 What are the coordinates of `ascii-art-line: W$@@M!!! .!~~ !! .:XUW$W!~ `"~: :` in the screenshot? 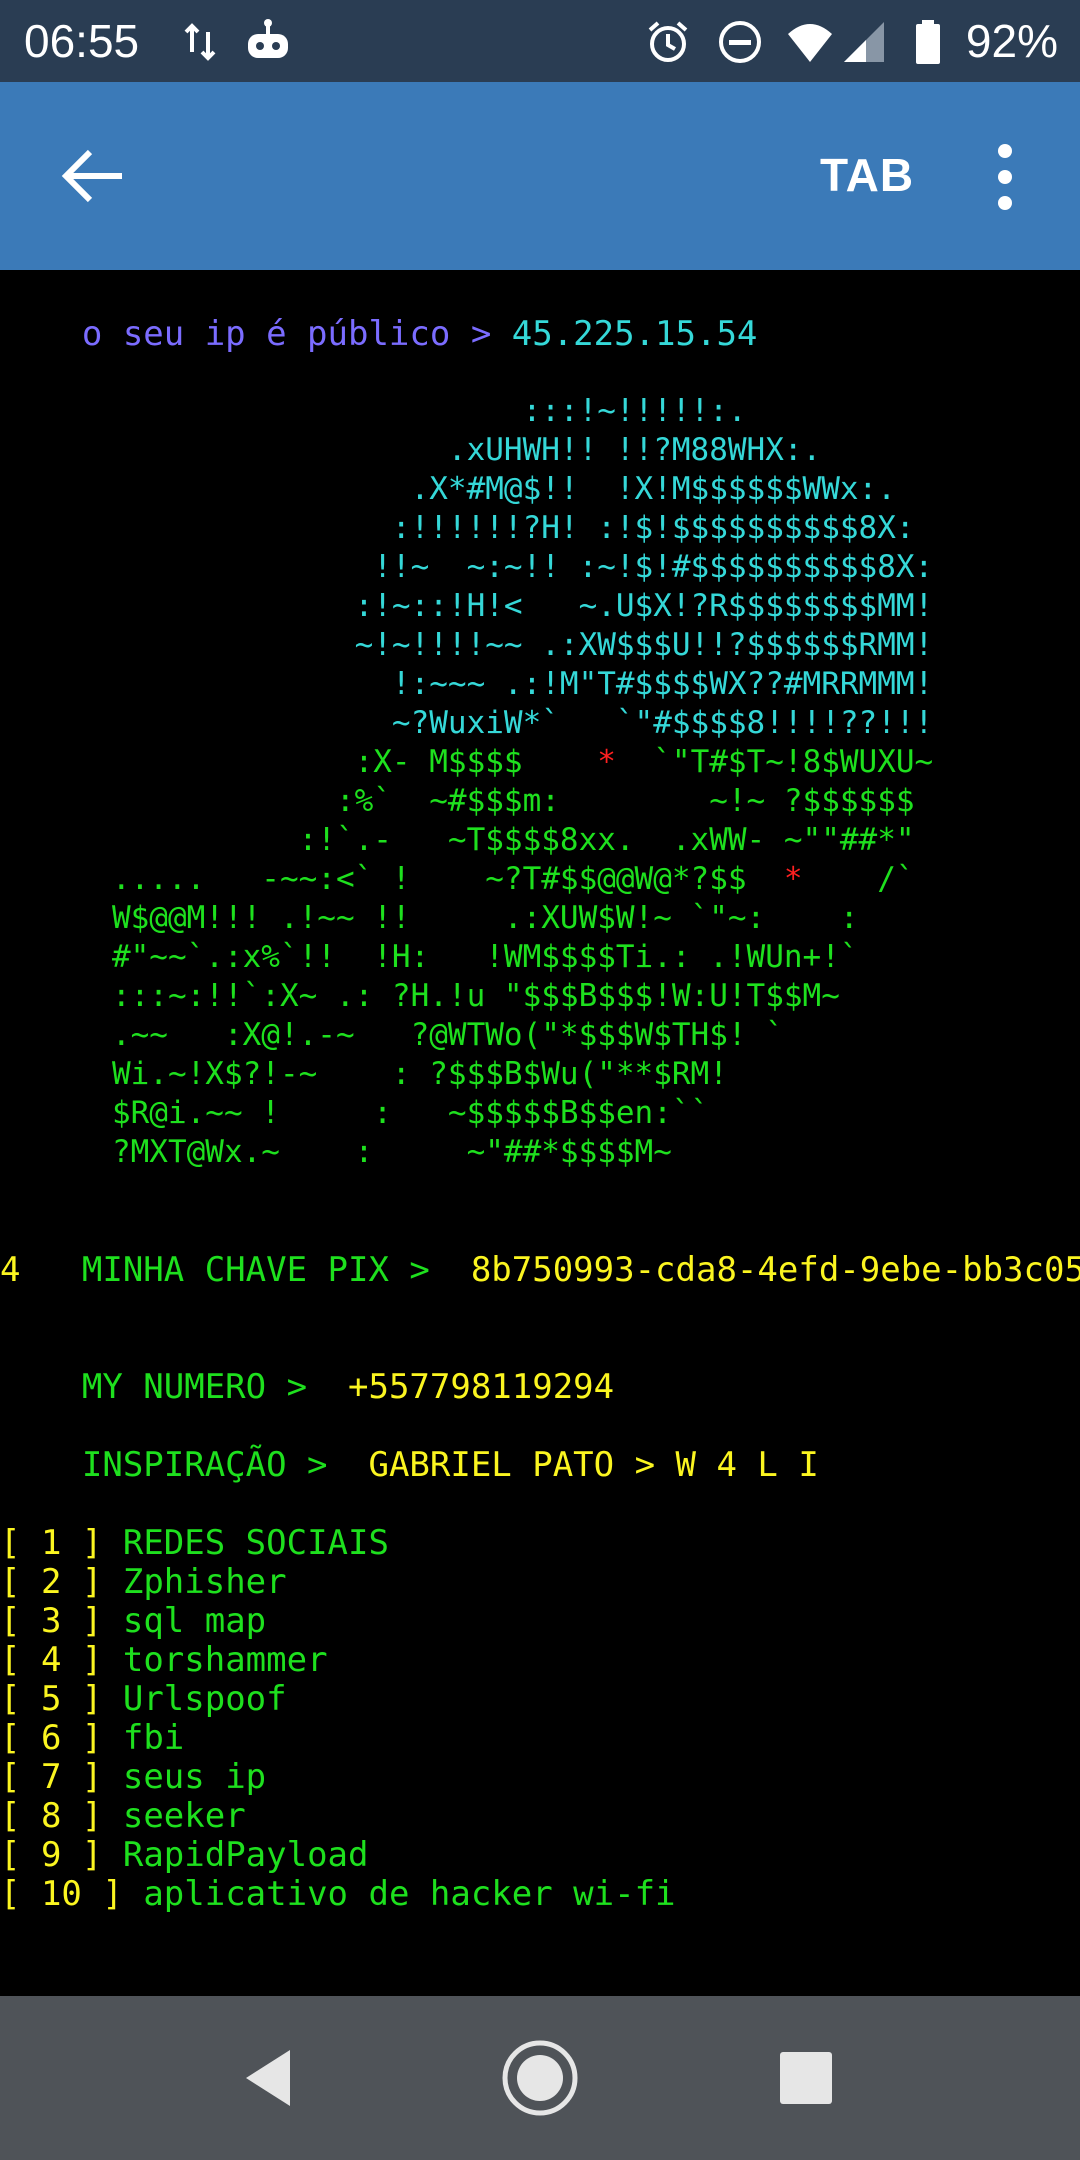 It's located at (429, 918).